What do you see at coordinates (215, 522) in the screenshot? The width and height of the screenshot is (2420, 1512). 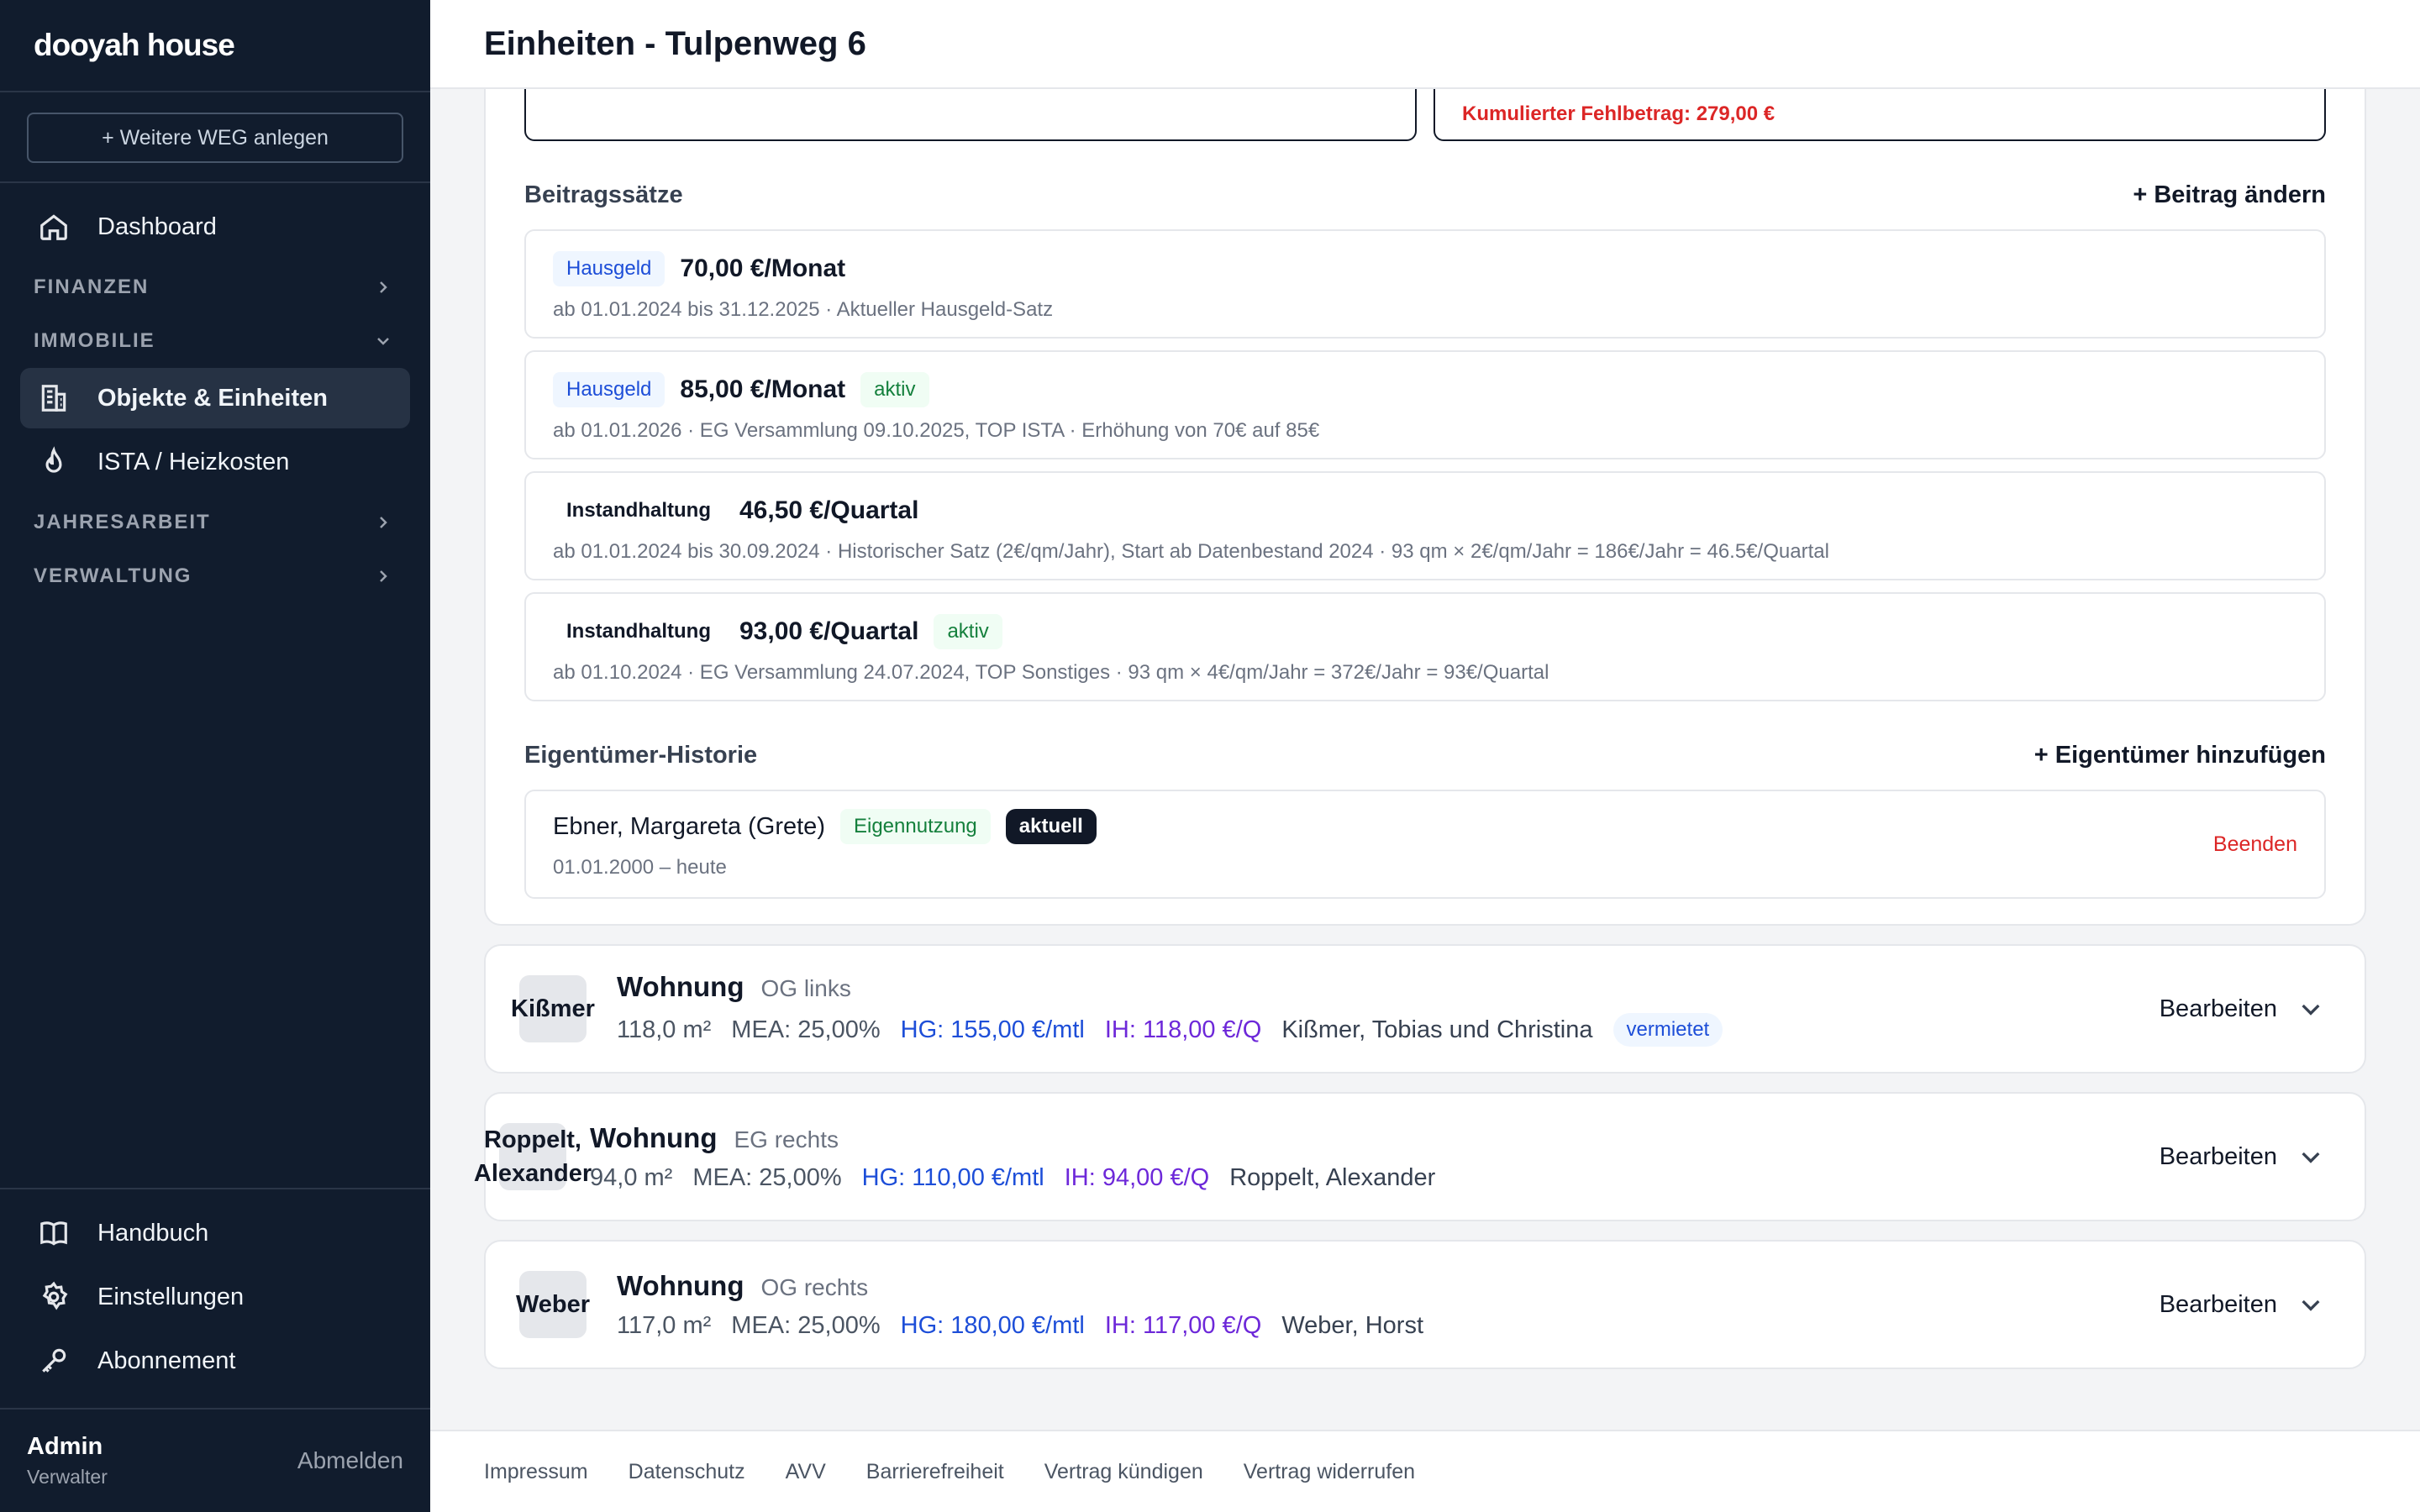 I see `sidebar-section-jahresarbeit: JAHRESARBEIT` at bounding box center [215, 522].